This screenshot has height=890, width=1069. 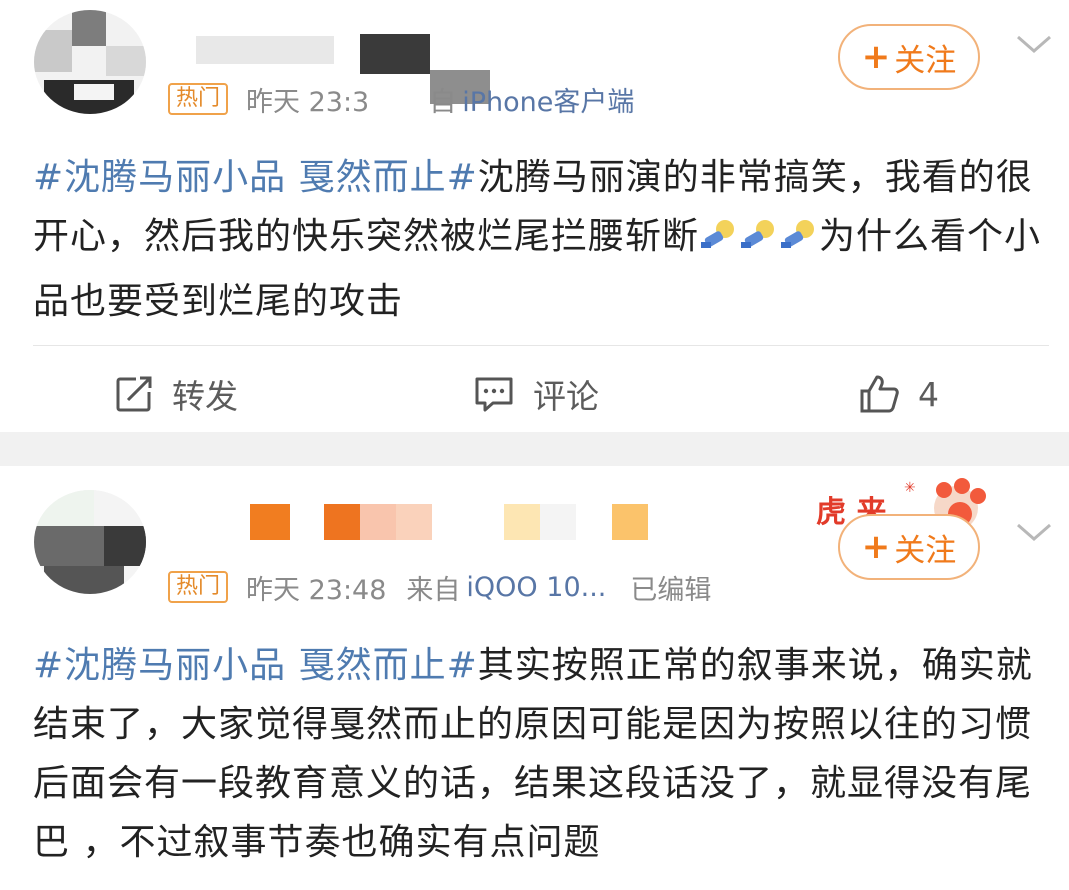 What do you see at coordinates (308, 102) in the screenshot?
I see `post-time: 昨天 23:3` at bounding box center [308, 102].